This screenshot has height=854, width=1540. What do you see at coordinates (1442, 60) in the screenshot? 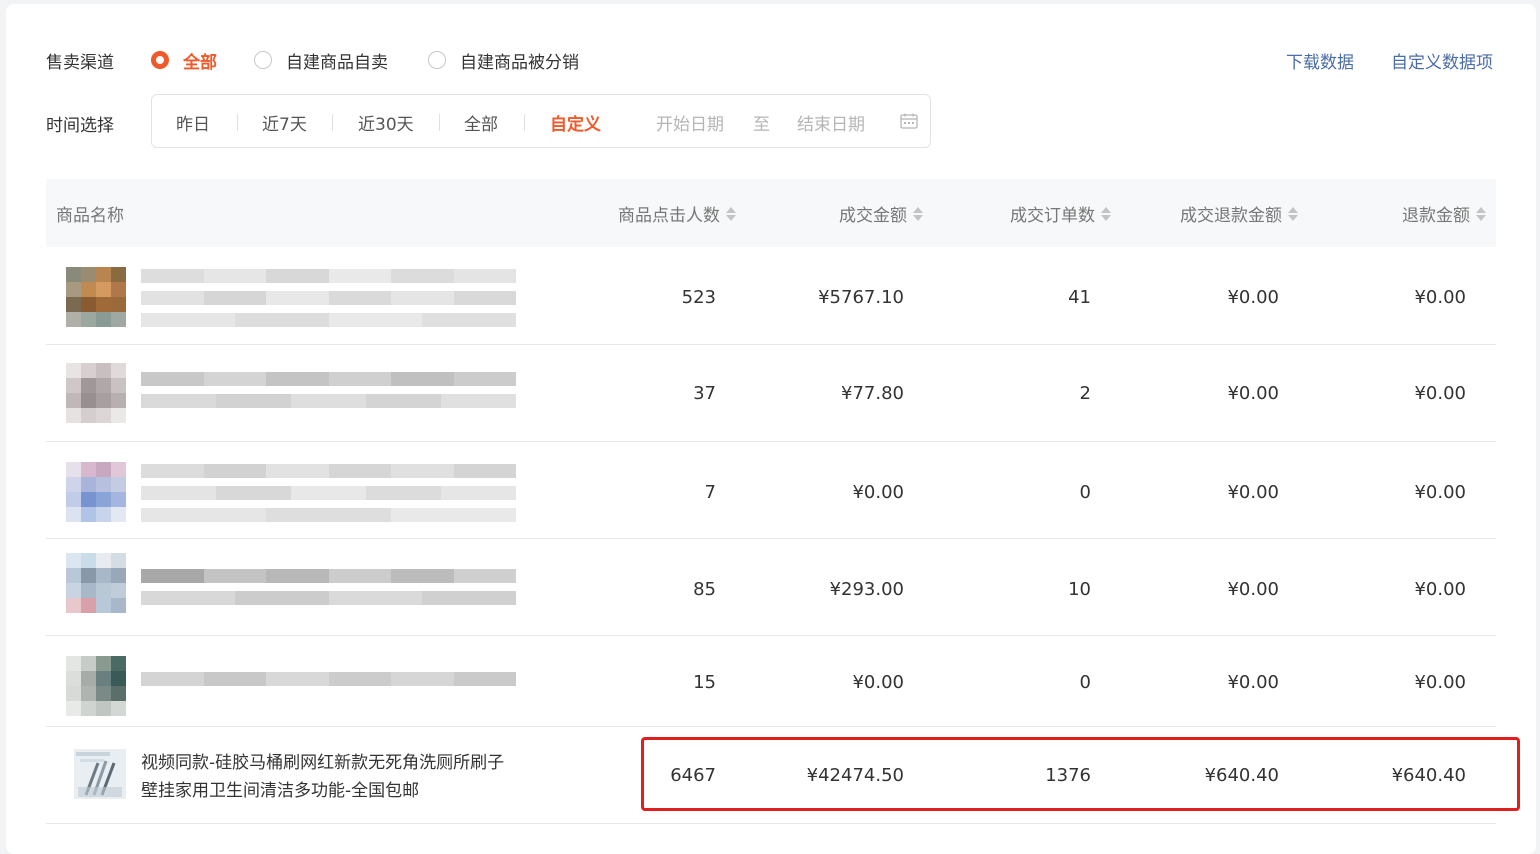
I see `custom-fields-link: 自定义数据项` at bounding box center [1442, 60].